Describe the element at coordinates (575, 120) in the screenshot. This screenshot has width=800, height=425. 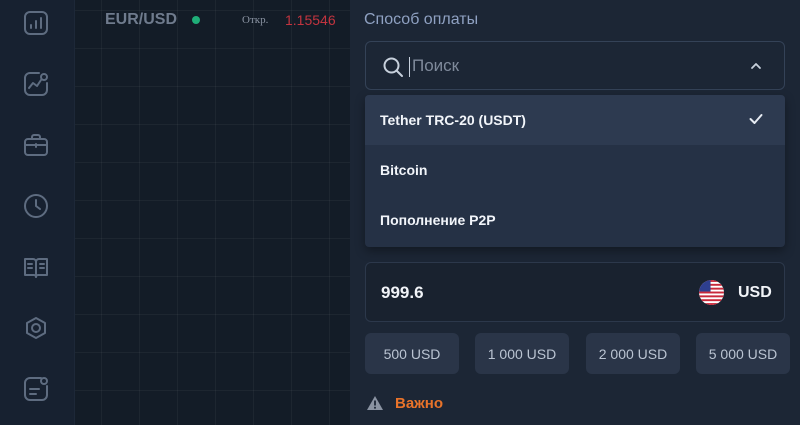
I see `option-tether-trc20: Tether TRC-20 (USDT)` at that location.